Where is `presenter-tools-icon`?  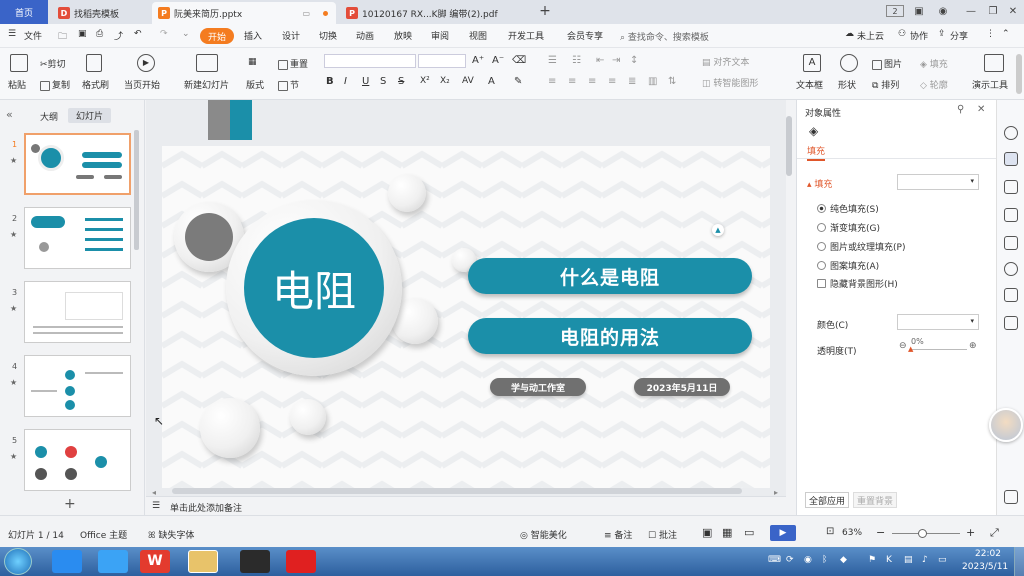 presenter-tools-icon is located at coordinates (994, 63).